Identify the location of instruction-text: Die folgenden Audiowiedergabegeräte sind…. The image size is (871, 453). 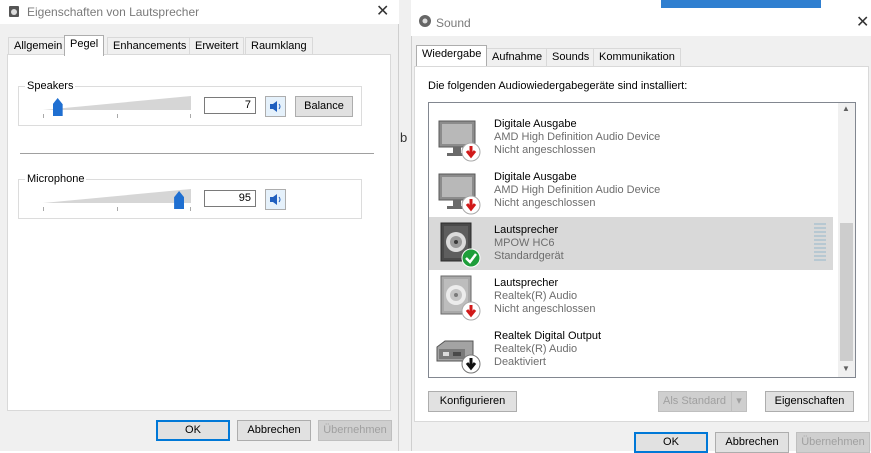
(558, 86).